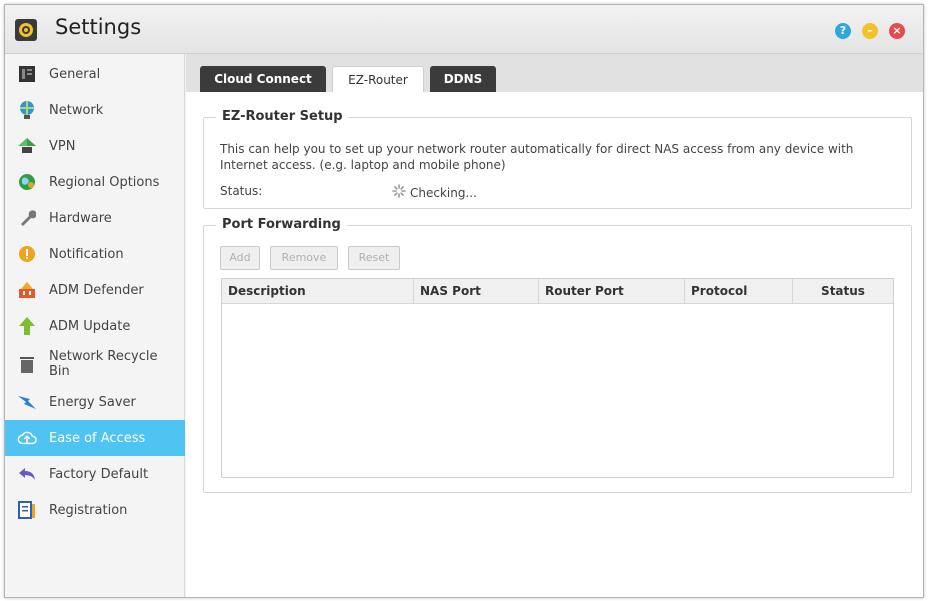  I want to click on help-button: ?, so click(843, 31).